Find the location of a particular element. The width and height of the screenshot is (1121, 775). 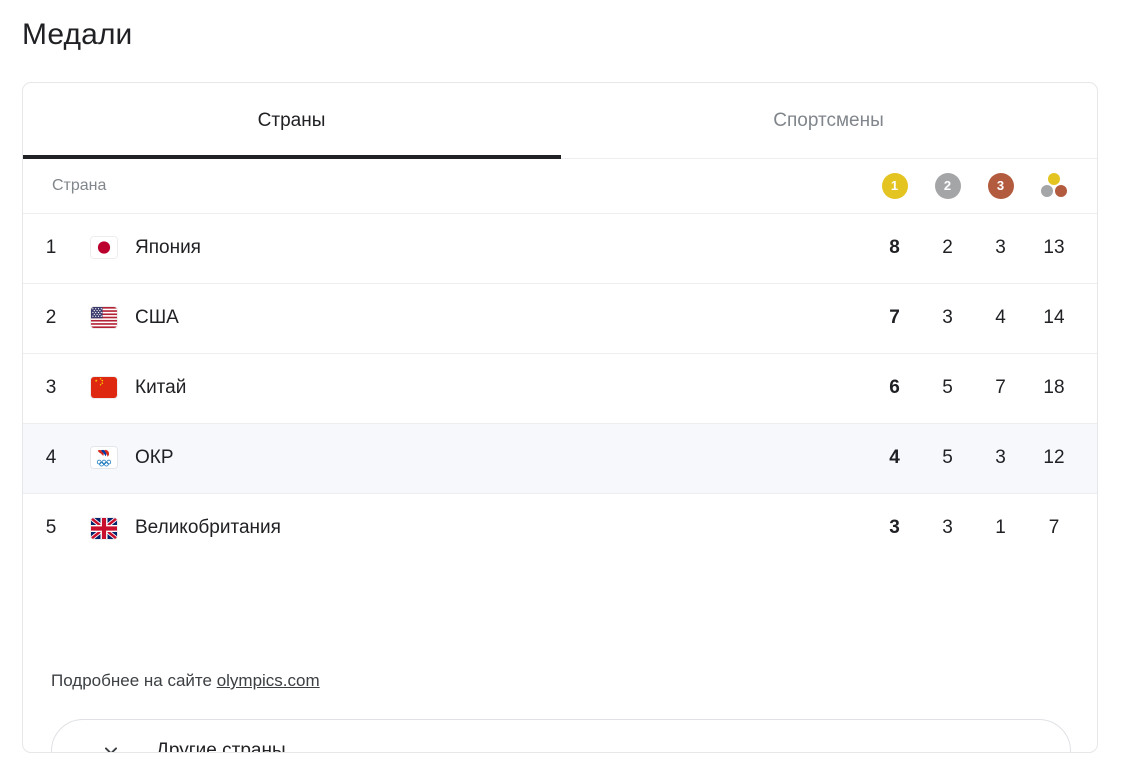

other-countries-label: Другие страны is located at coordinates (221, 746).